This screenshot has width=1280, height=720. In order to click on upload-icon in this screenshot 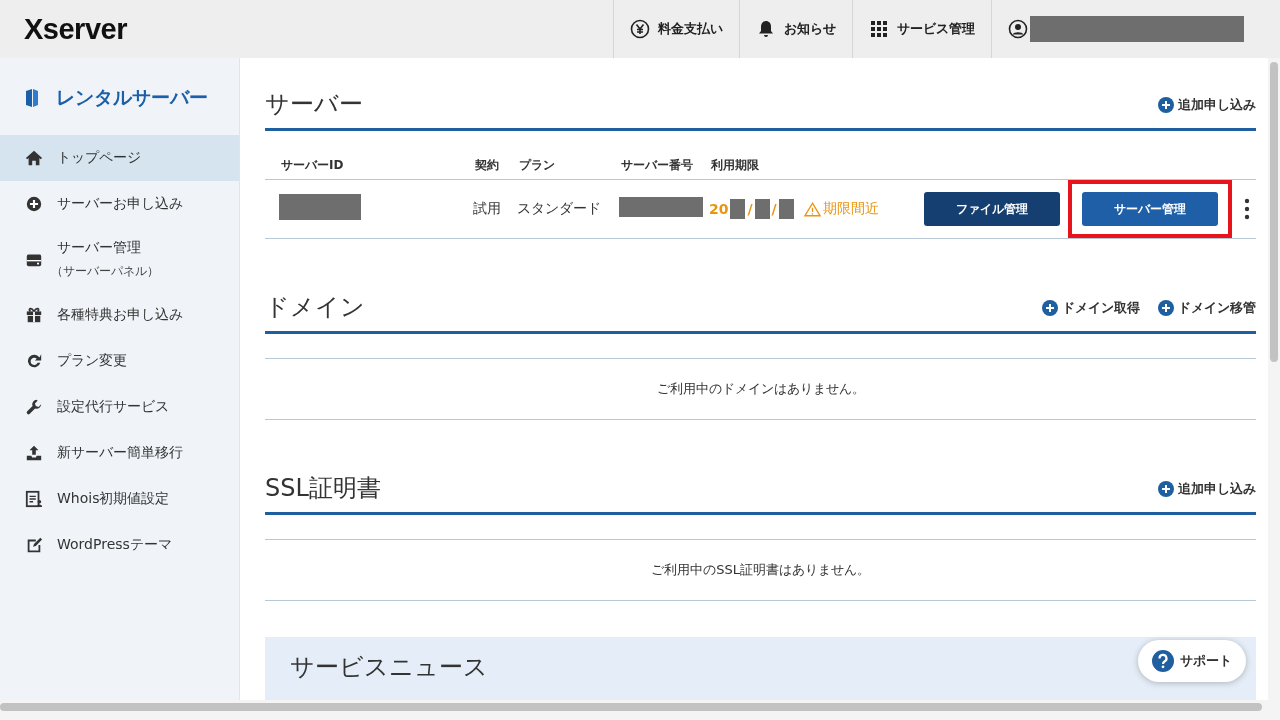, I will do `click(34, 453)`.